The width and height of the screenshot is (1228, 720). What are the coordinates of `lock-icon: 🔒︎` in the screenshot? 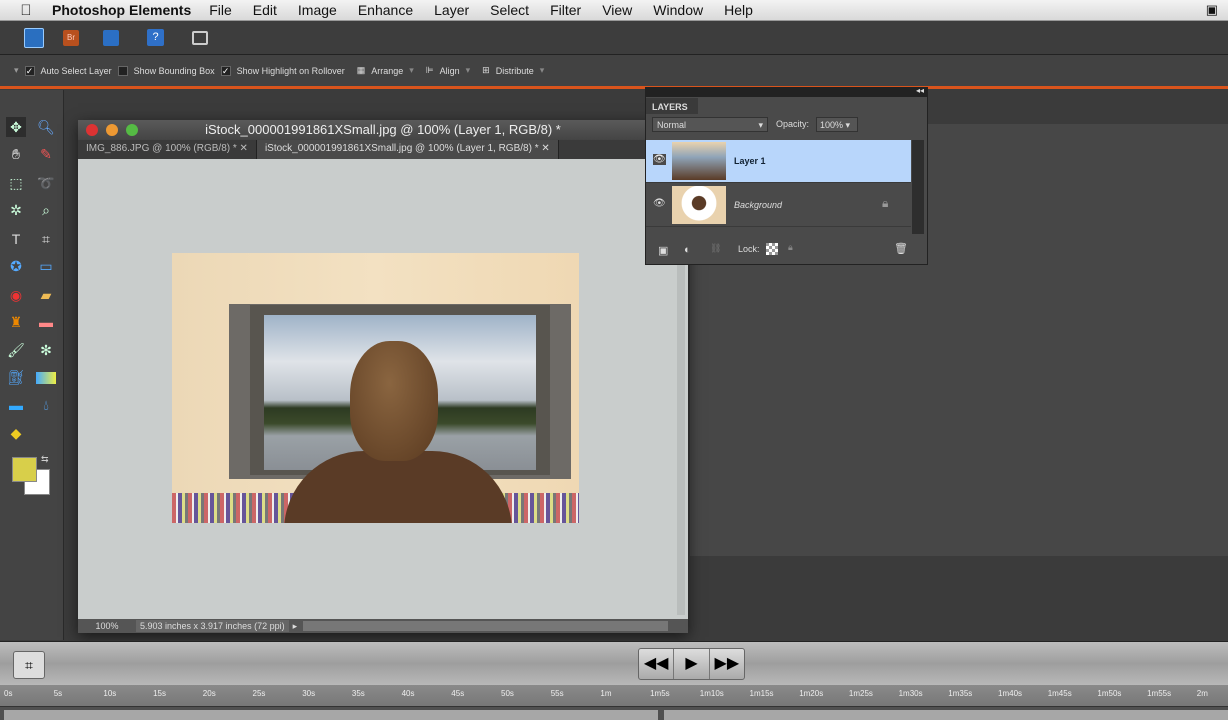 It's located at (885, 203).